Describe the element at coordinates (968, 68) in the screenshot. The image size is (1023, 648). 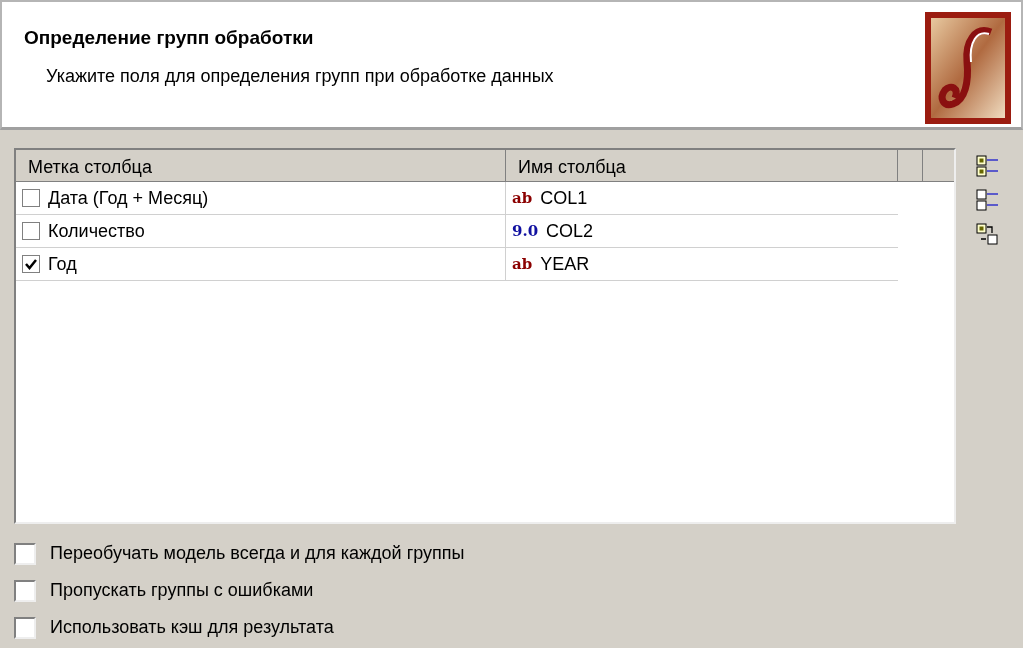
I see `pipe-logo-icon` at that location.